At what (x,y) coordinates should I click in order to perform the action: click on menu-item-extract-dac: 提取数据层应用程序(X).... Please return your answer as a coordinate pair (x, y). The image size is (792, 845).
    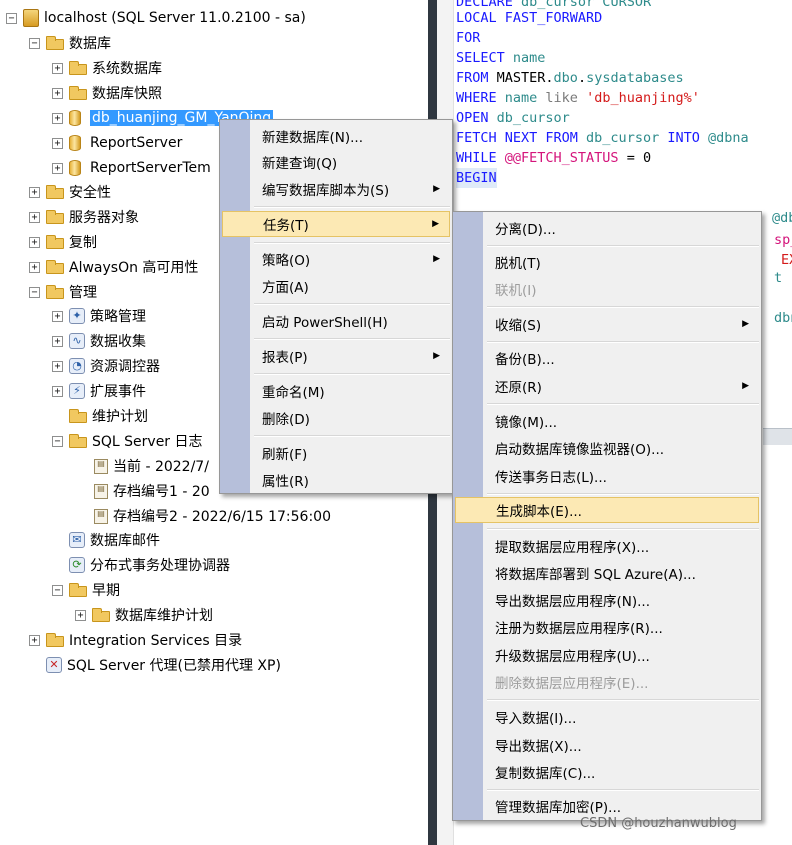
    Looking at the image, I should click on (622, 546).